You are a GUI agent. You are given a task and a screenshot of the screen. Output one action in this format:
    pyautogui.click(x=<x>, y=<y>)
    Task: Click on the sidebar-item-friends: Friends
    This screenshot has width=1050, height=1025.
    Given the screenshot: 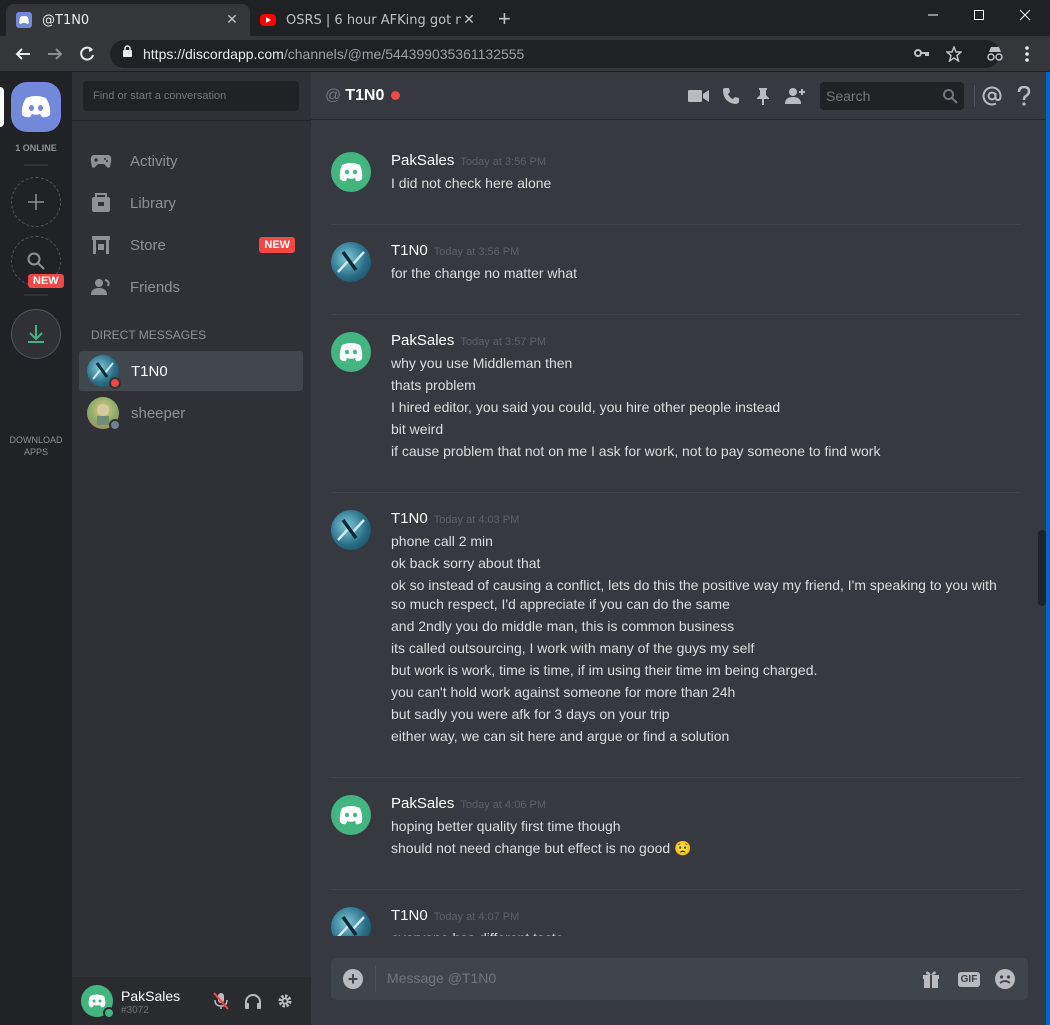 What is the action you would take?
    pyautogui.click(x=191, y=287)
    